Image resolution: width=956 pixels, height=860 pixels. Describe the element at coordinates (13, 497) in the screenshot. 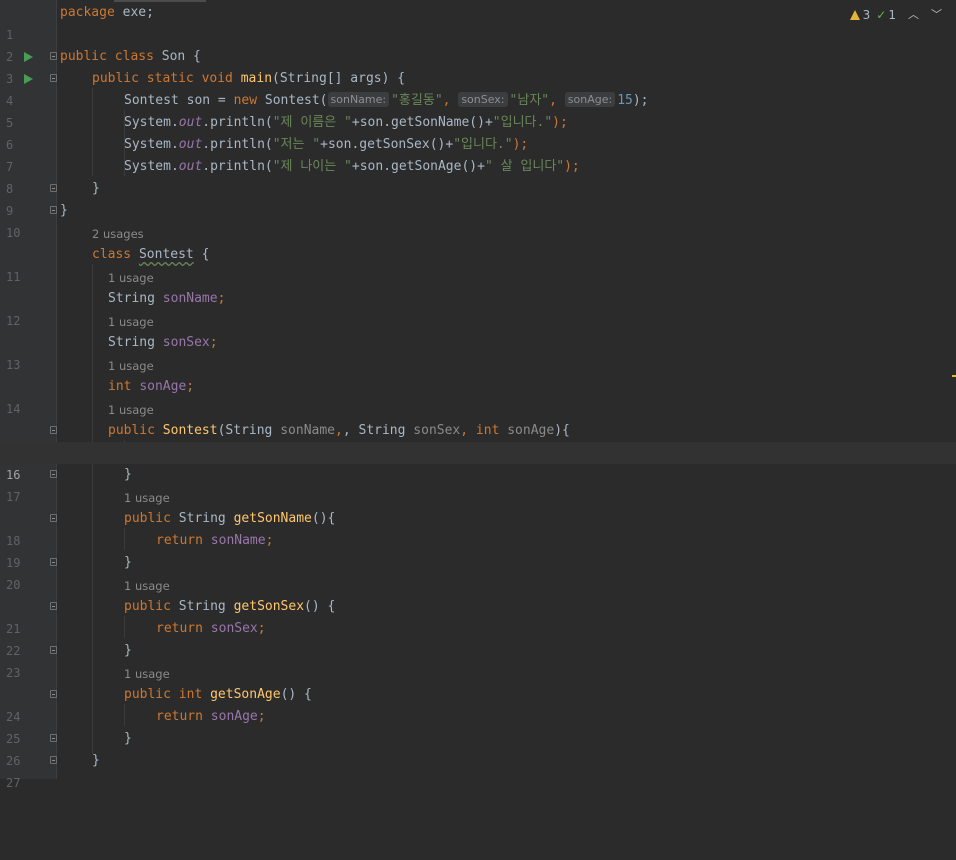

I see `line-number: 17` at that location.